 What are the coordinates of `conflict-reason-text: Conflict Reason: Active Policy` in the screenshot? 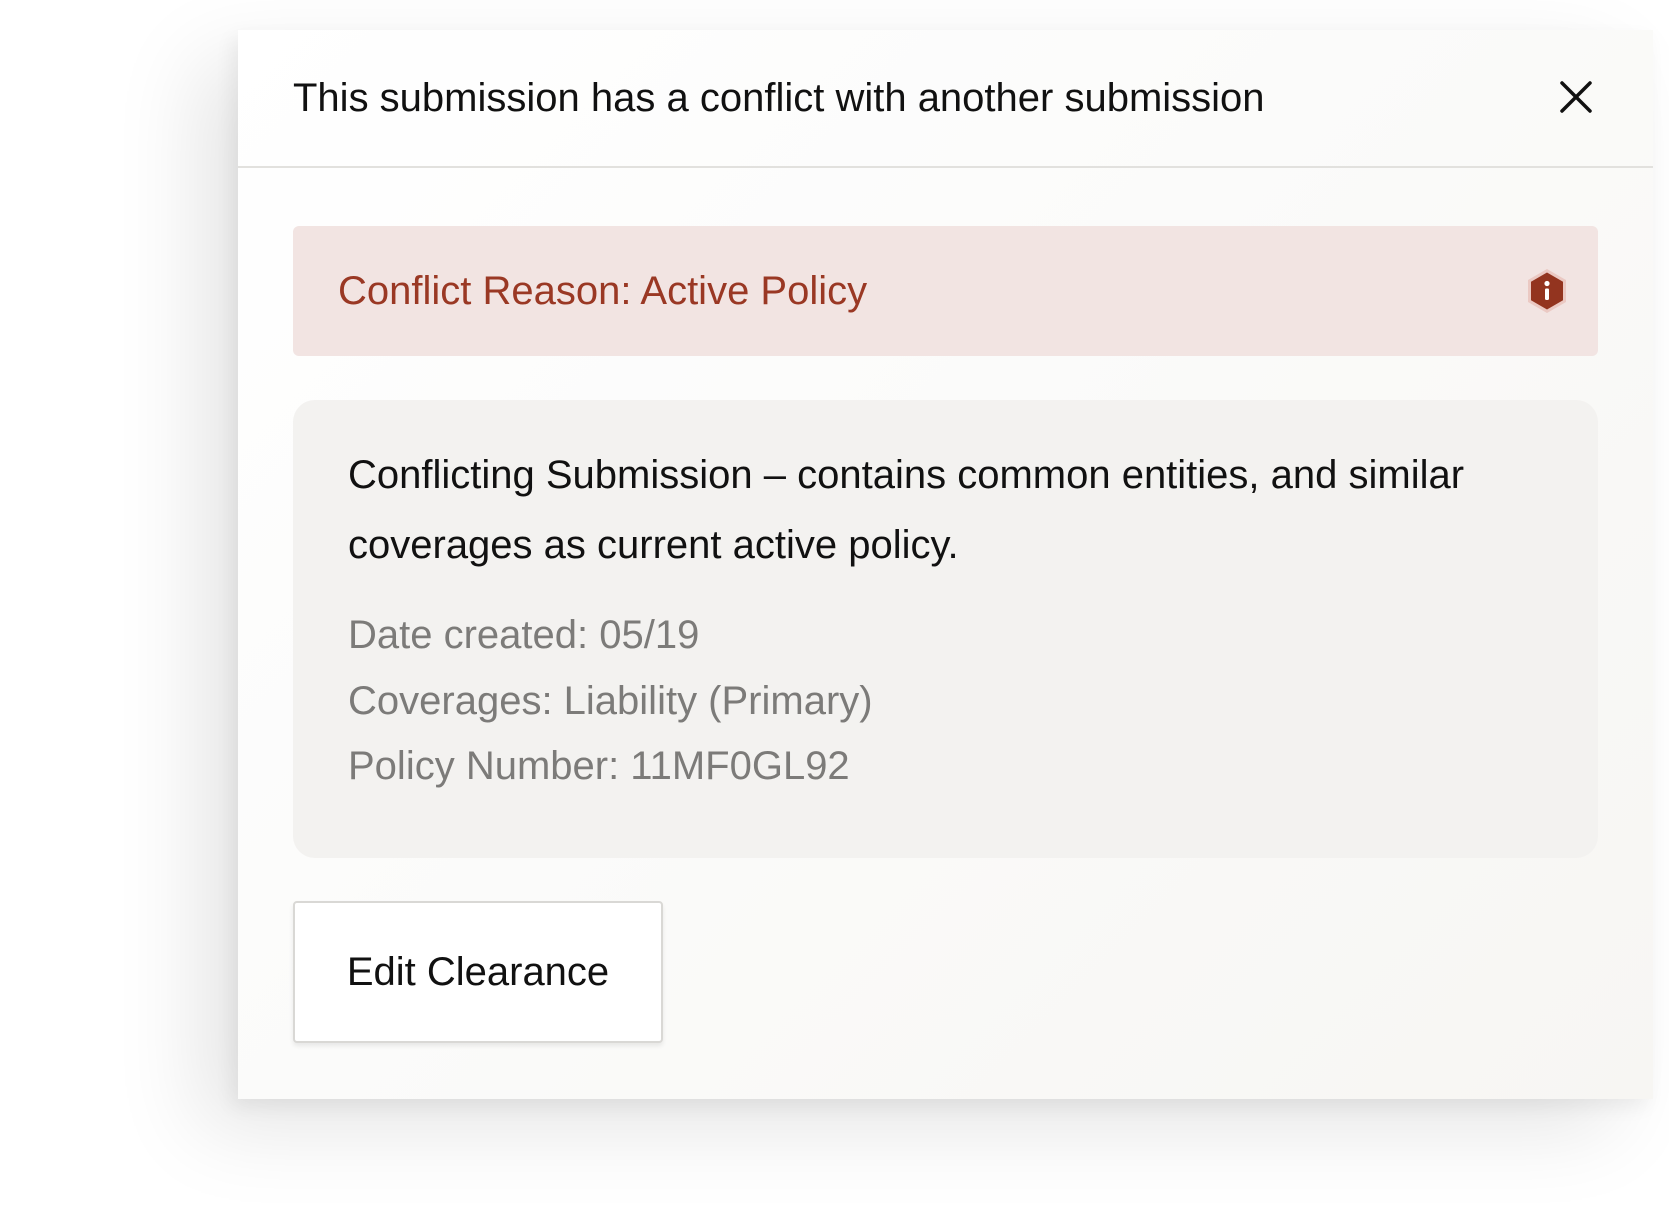 It's located at (603, 291).